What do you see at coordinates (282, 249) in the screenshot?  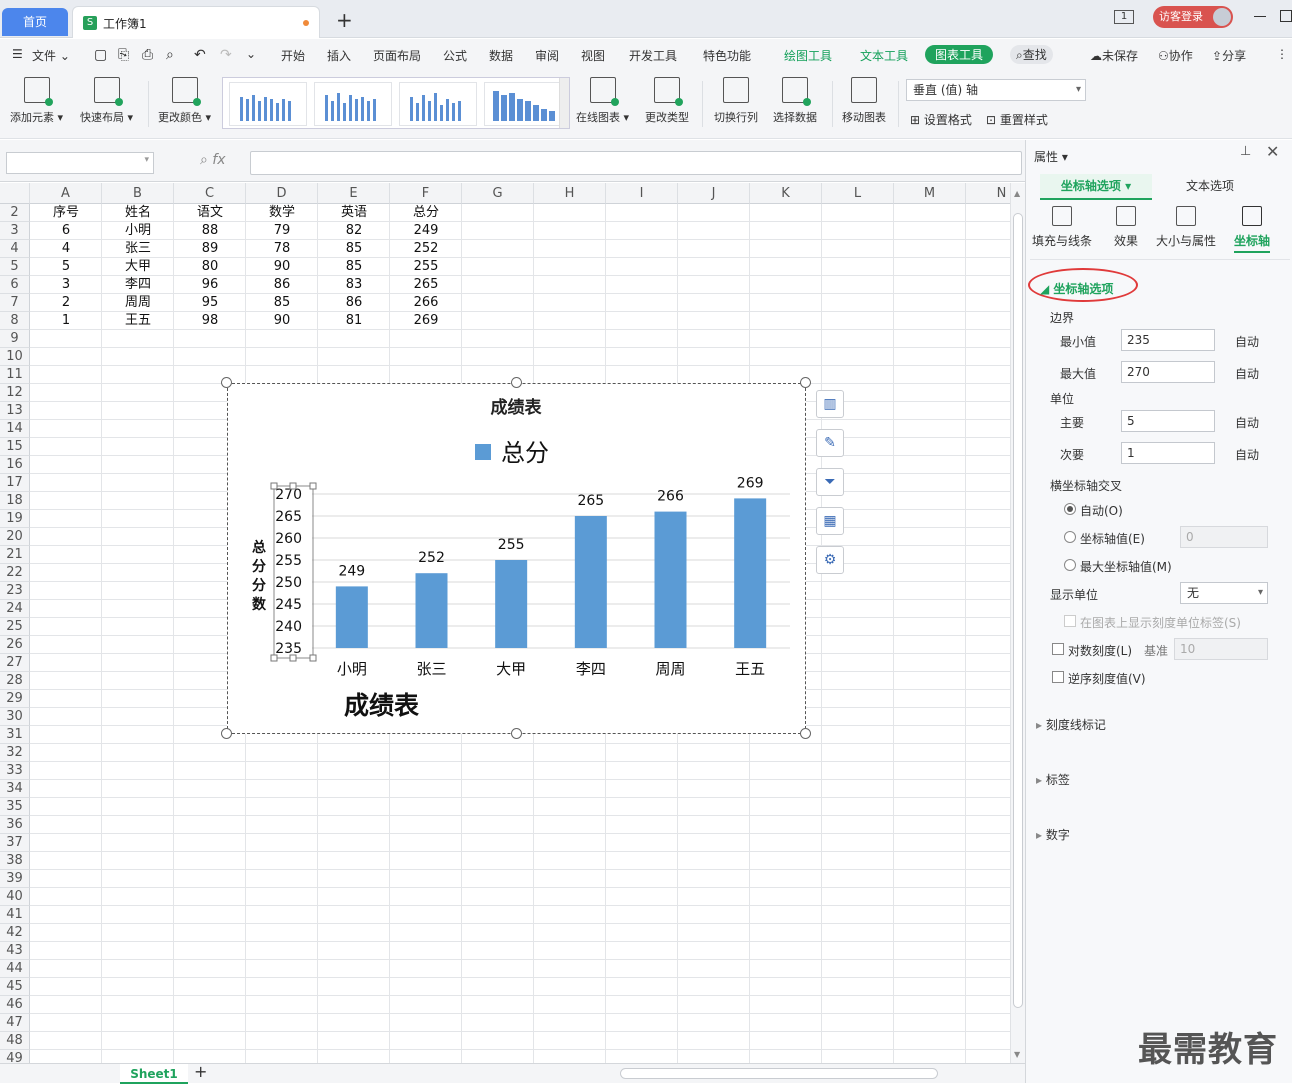 I see `data-cell: 78` at bounding box center [282, 249].